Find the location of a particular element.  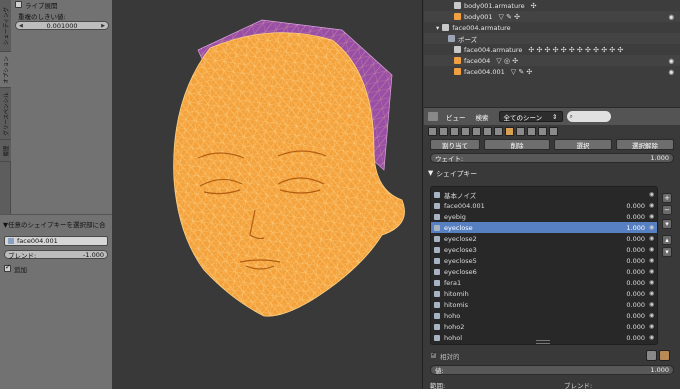

tab-options: オプション is located at coordinates (5, 70).